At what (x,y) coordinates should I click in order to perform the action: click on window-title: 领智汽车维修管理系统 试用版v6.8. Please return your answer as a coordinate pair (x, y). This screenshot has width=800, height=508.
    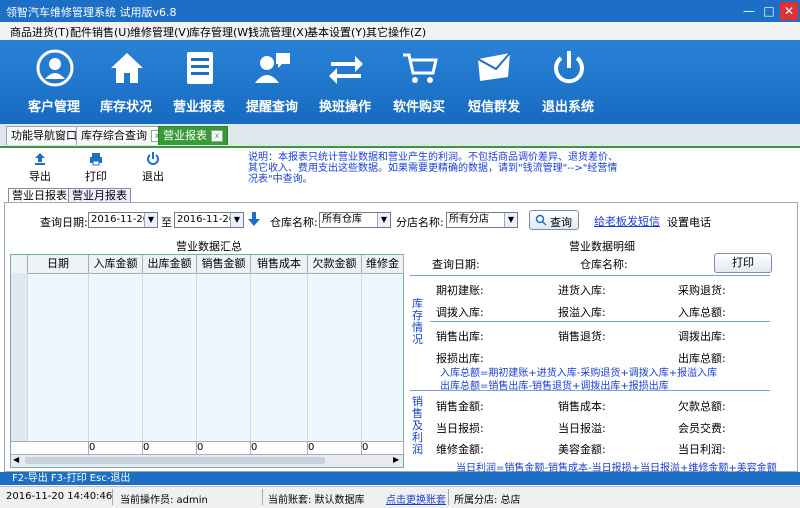
    Looking at the image, I should click on (91, 12).